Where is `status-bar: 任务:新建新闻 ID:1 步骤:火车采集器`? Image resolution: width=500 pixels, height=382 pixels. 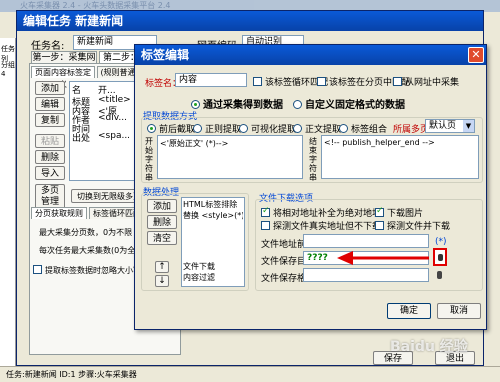
status-bar: 任务:新建新闻 ID:1 步骤:火车采集器 is located at coordinates (250, 374).